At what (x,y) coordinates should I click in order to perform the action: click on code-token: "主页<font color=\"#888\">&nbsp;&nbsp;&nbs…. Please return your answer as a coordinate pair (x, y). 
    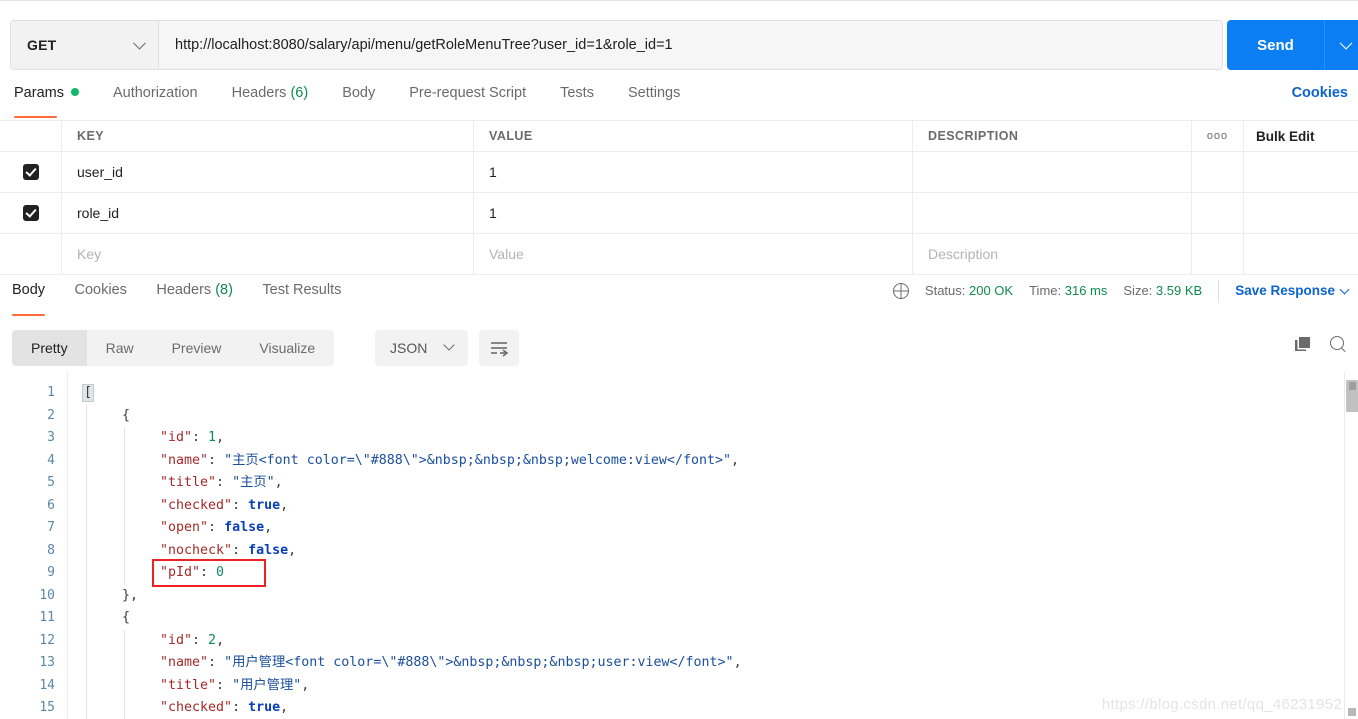
    Looking at the image, I should click on (477, 460).